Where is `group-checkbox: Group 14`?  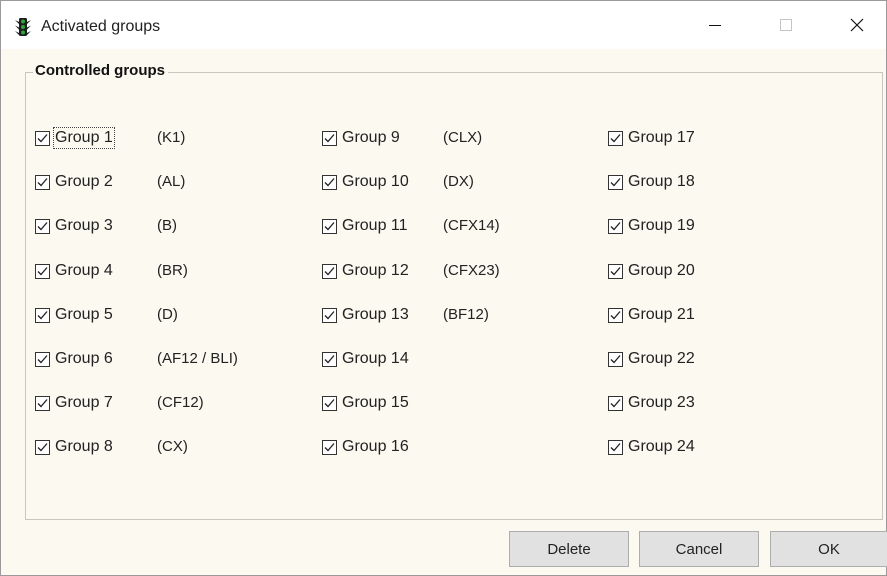 group-checkbox: Group 14 is located at coordinates (365, 359).